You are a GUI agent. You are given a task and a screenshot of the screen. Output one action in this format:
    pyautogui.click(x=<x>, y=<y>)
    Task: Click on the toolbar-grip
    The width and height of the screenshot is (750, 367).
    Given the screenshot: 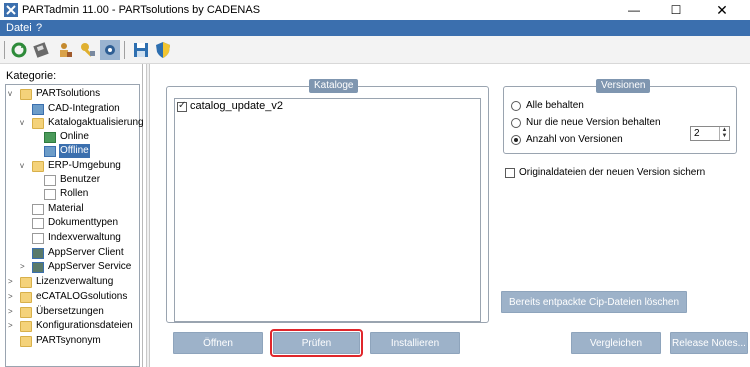 What is the action you would take?
    pyautogui.click(x=4, y=50)
    